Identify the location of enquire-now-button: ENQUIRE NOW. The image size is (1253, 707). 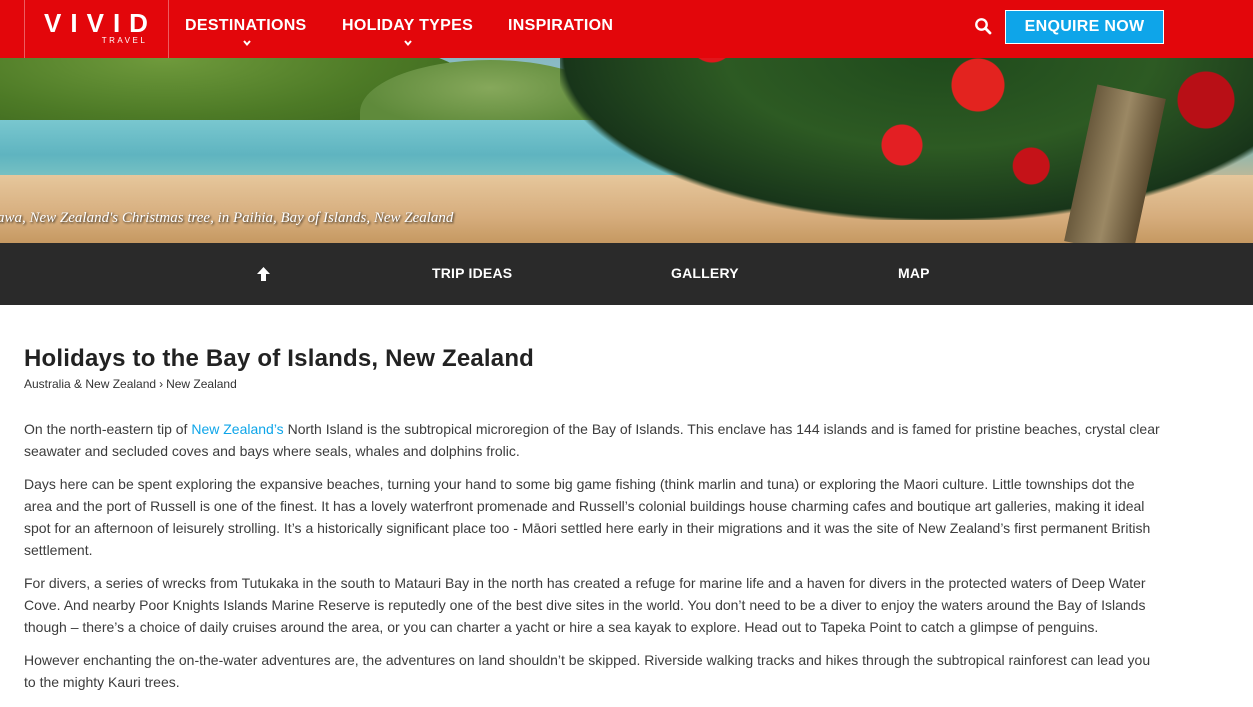
(1084, 27).